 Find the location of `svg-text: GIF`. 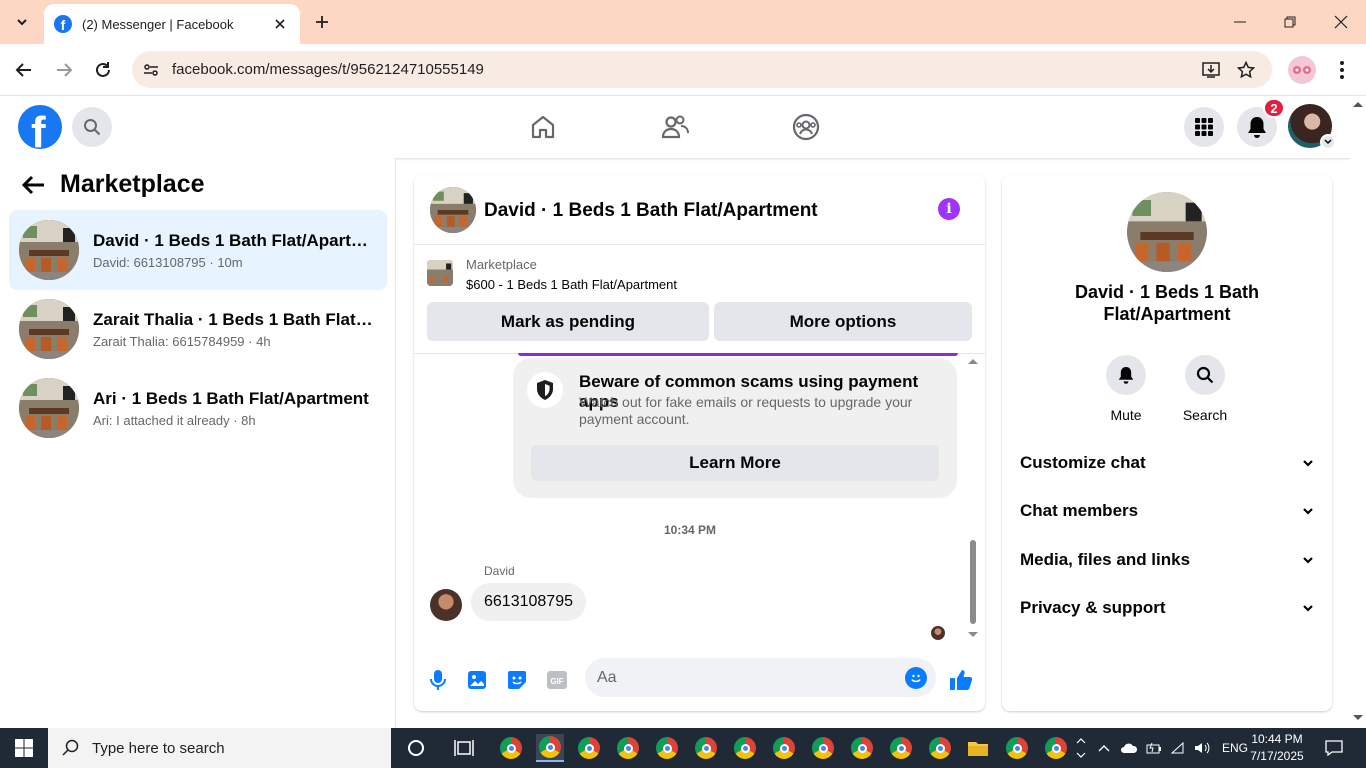

svg-text: GIF is located at coordinates (556, 681).